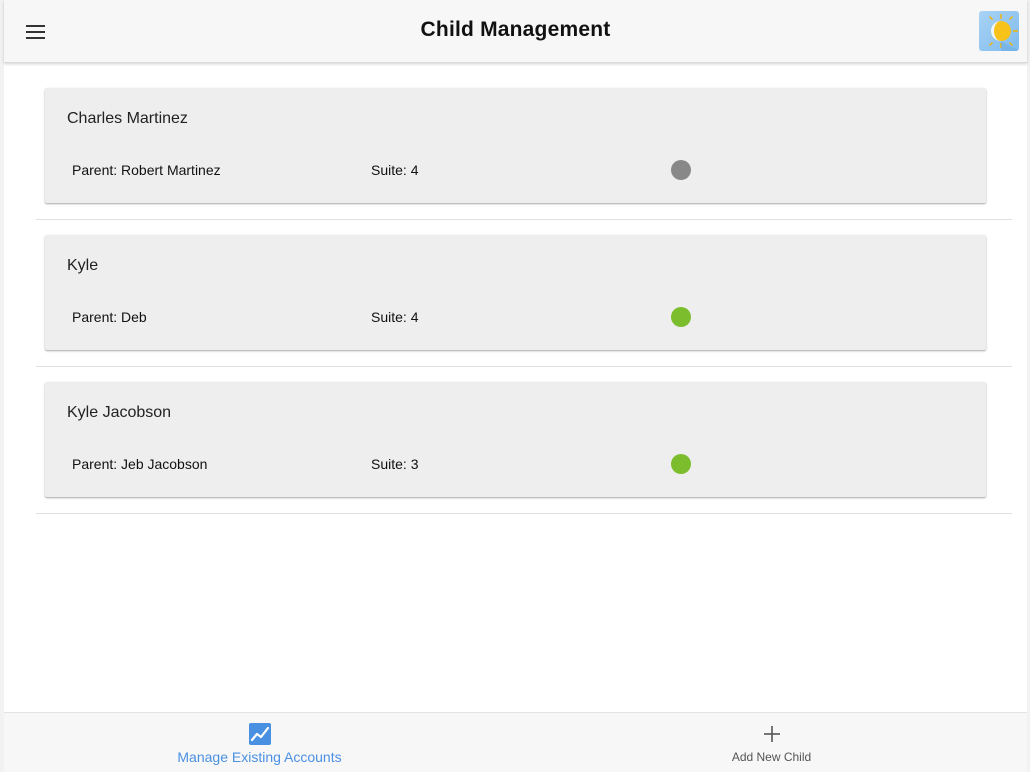  I want to click on child-name: Charles Martinez, so click(127, 118).